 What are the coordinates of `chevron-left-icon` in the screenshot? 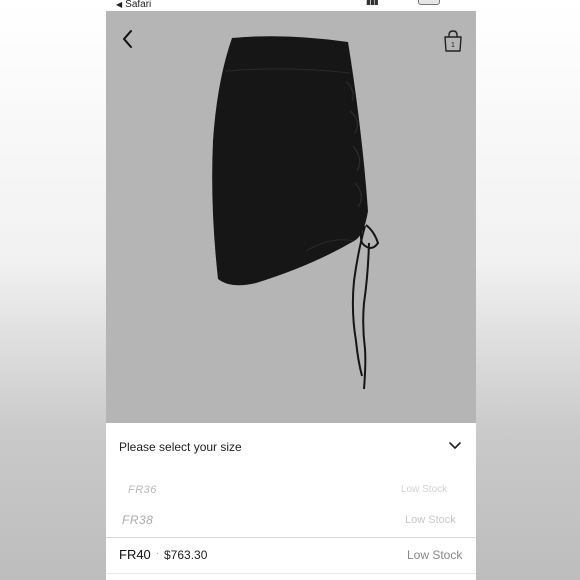 It's located at (127, 39).